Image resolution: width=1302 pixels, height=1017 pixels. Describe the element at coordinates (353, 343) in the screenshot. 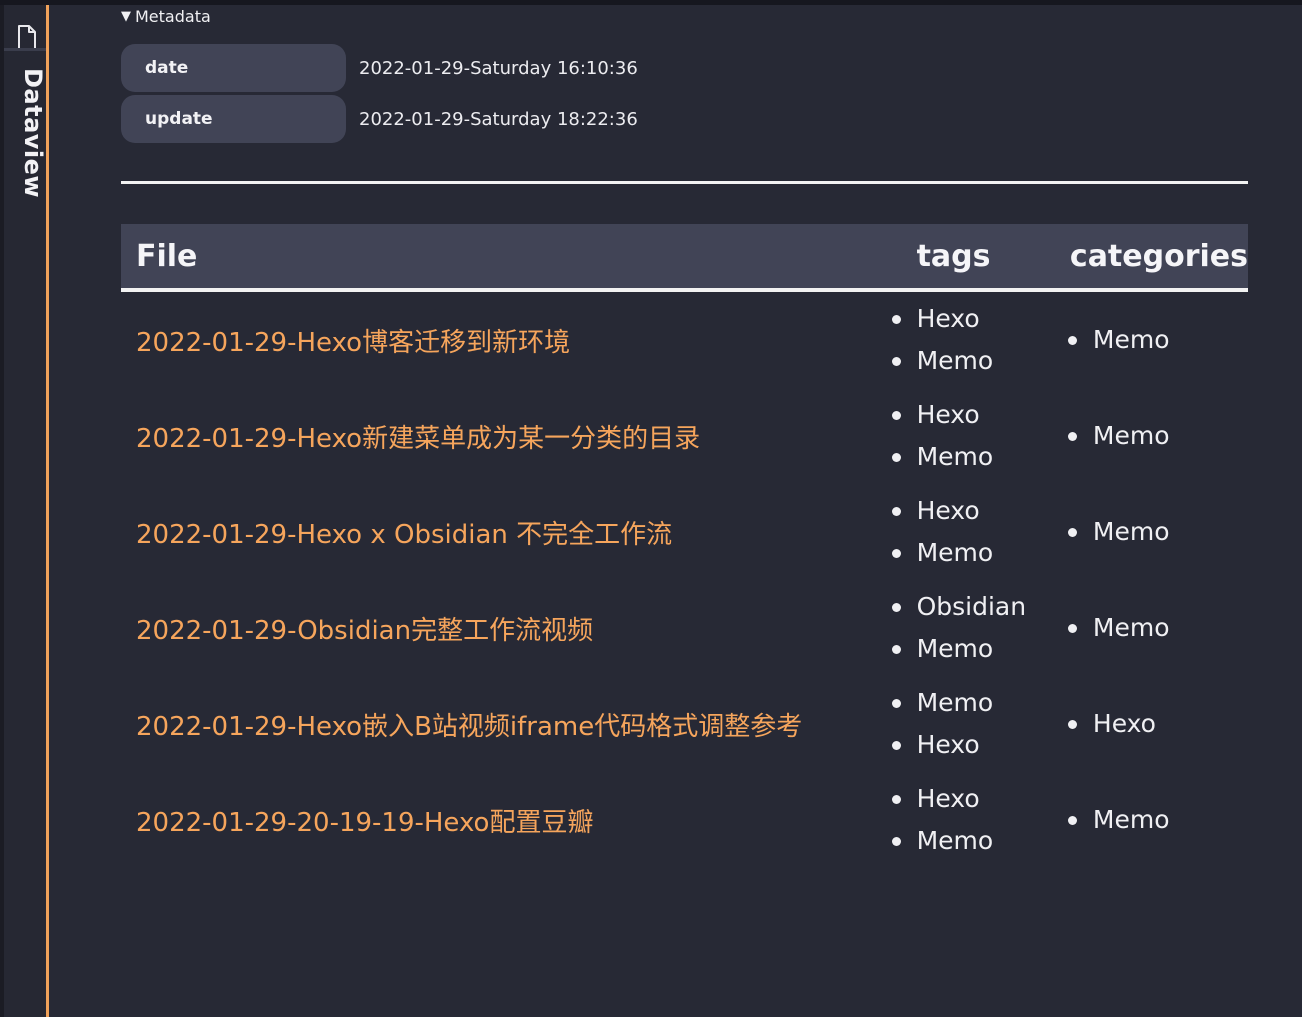

I see `file-link: 2022-01-29-Hexo博客迁移到新环境` at that location.